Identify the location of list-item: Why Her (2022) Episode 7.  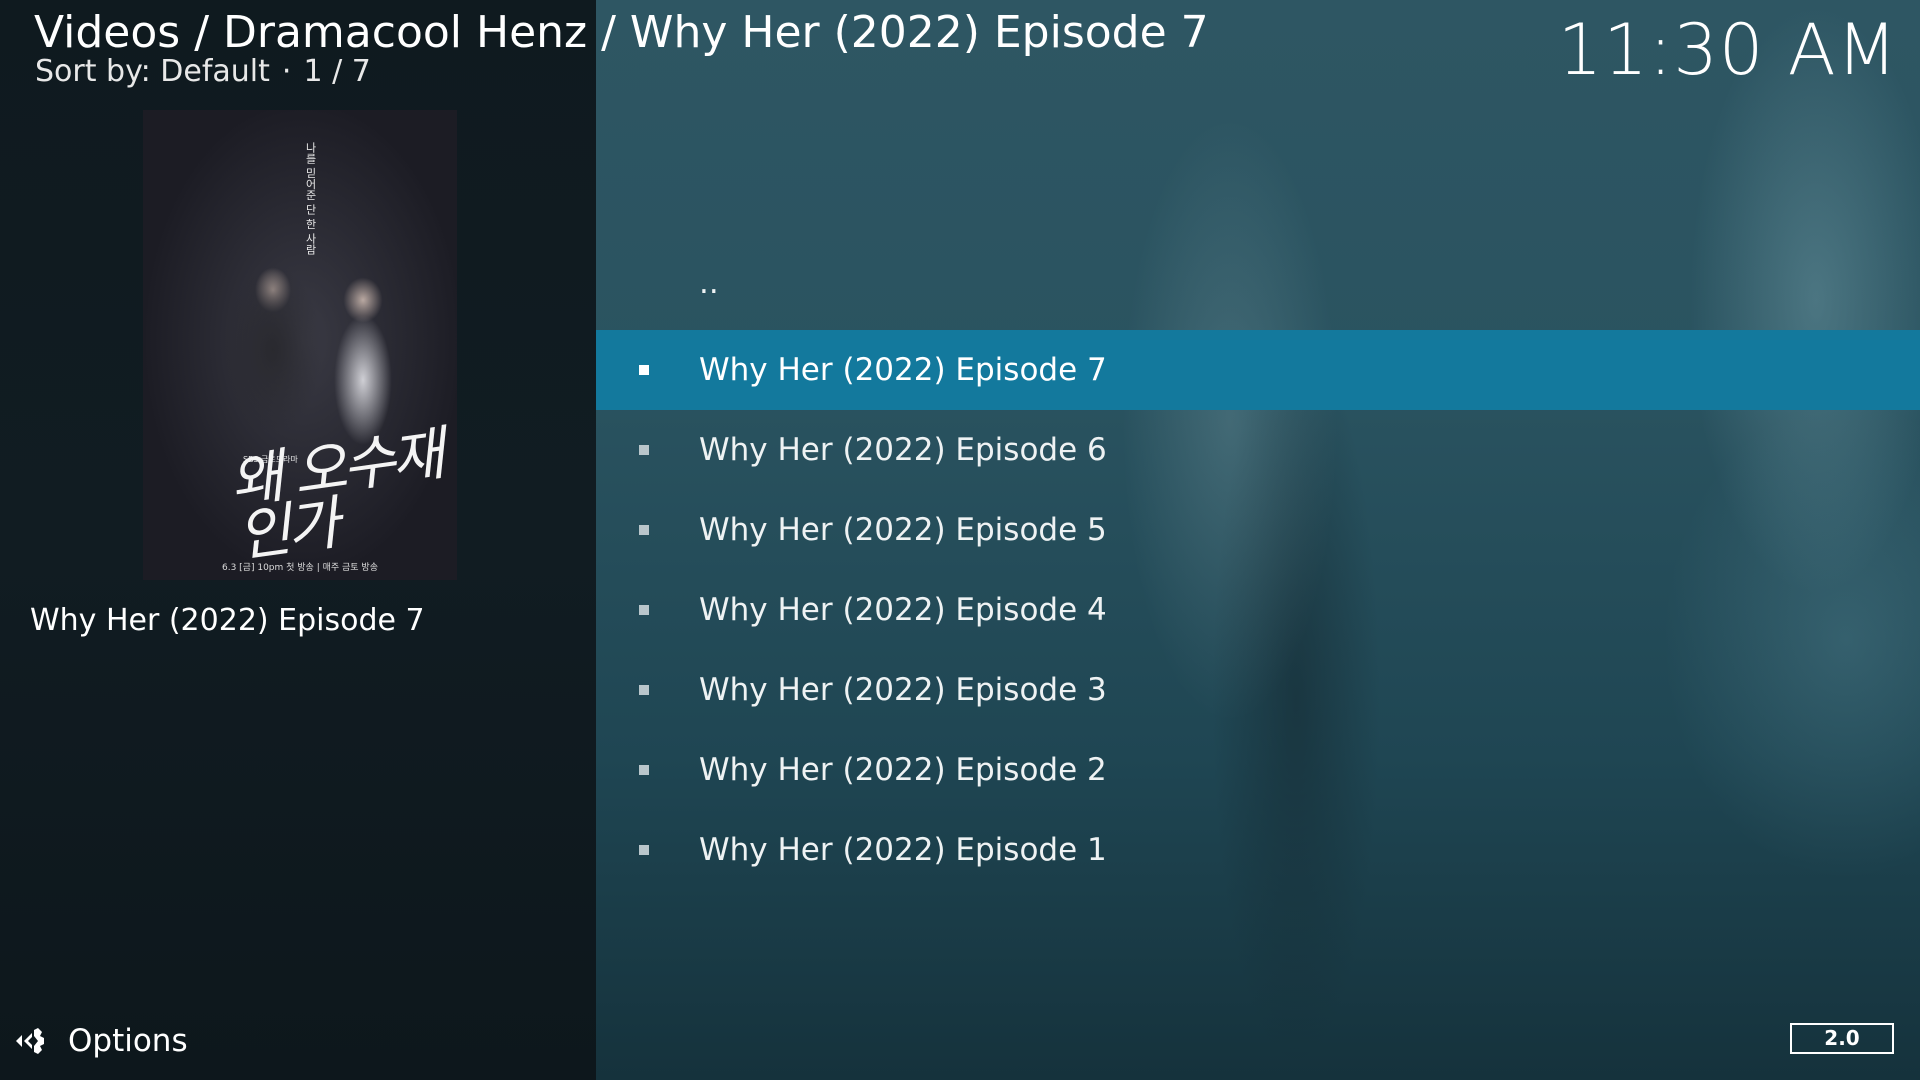
(1258, 370).